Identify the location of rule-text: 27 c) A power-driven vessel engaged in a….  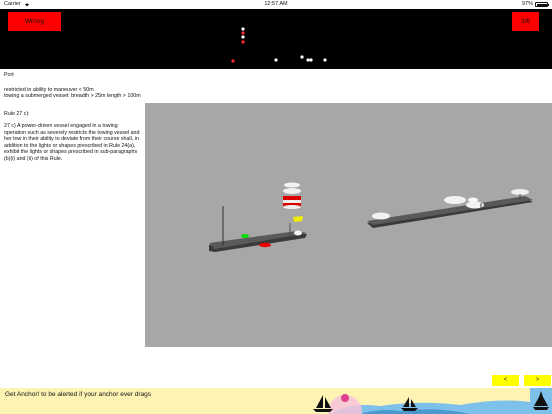
(72, 142).